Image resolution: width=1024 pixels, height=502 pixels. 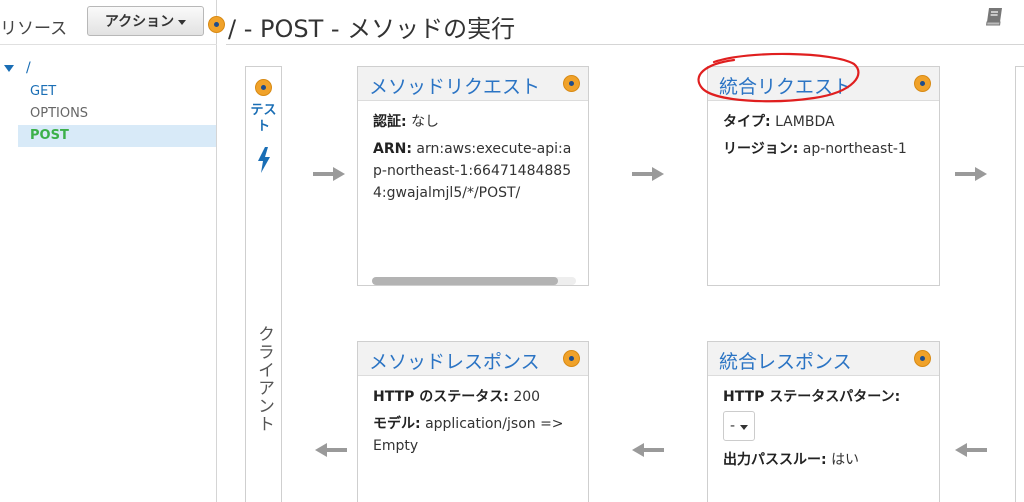 What do you see at coordinates (108, 44) in the screenshot?
I see `sidebar-divider` at bounding box center [108, 44].